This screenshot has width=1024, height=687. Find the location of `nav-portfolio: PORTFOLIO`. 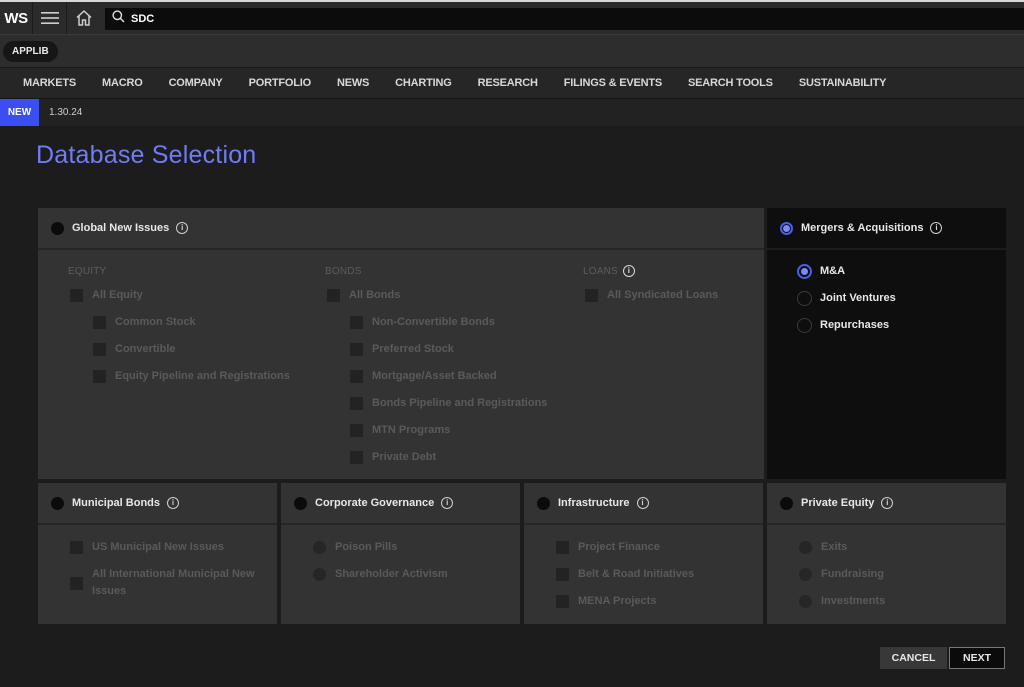

nav-portfolio: PORTFOLIO is located at coordinates (280, 83).